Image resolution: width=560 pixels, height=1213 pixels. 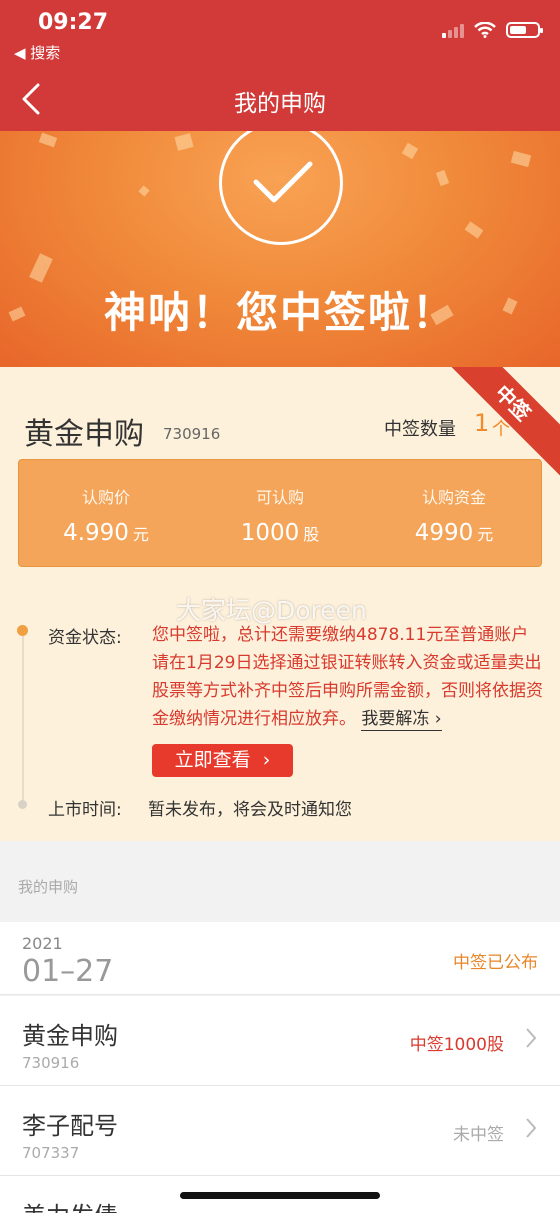 What do you see at coordinates (279, 497) in the screenshot?
I see `stat-label: 可认购` at bounding box center [279, 497].